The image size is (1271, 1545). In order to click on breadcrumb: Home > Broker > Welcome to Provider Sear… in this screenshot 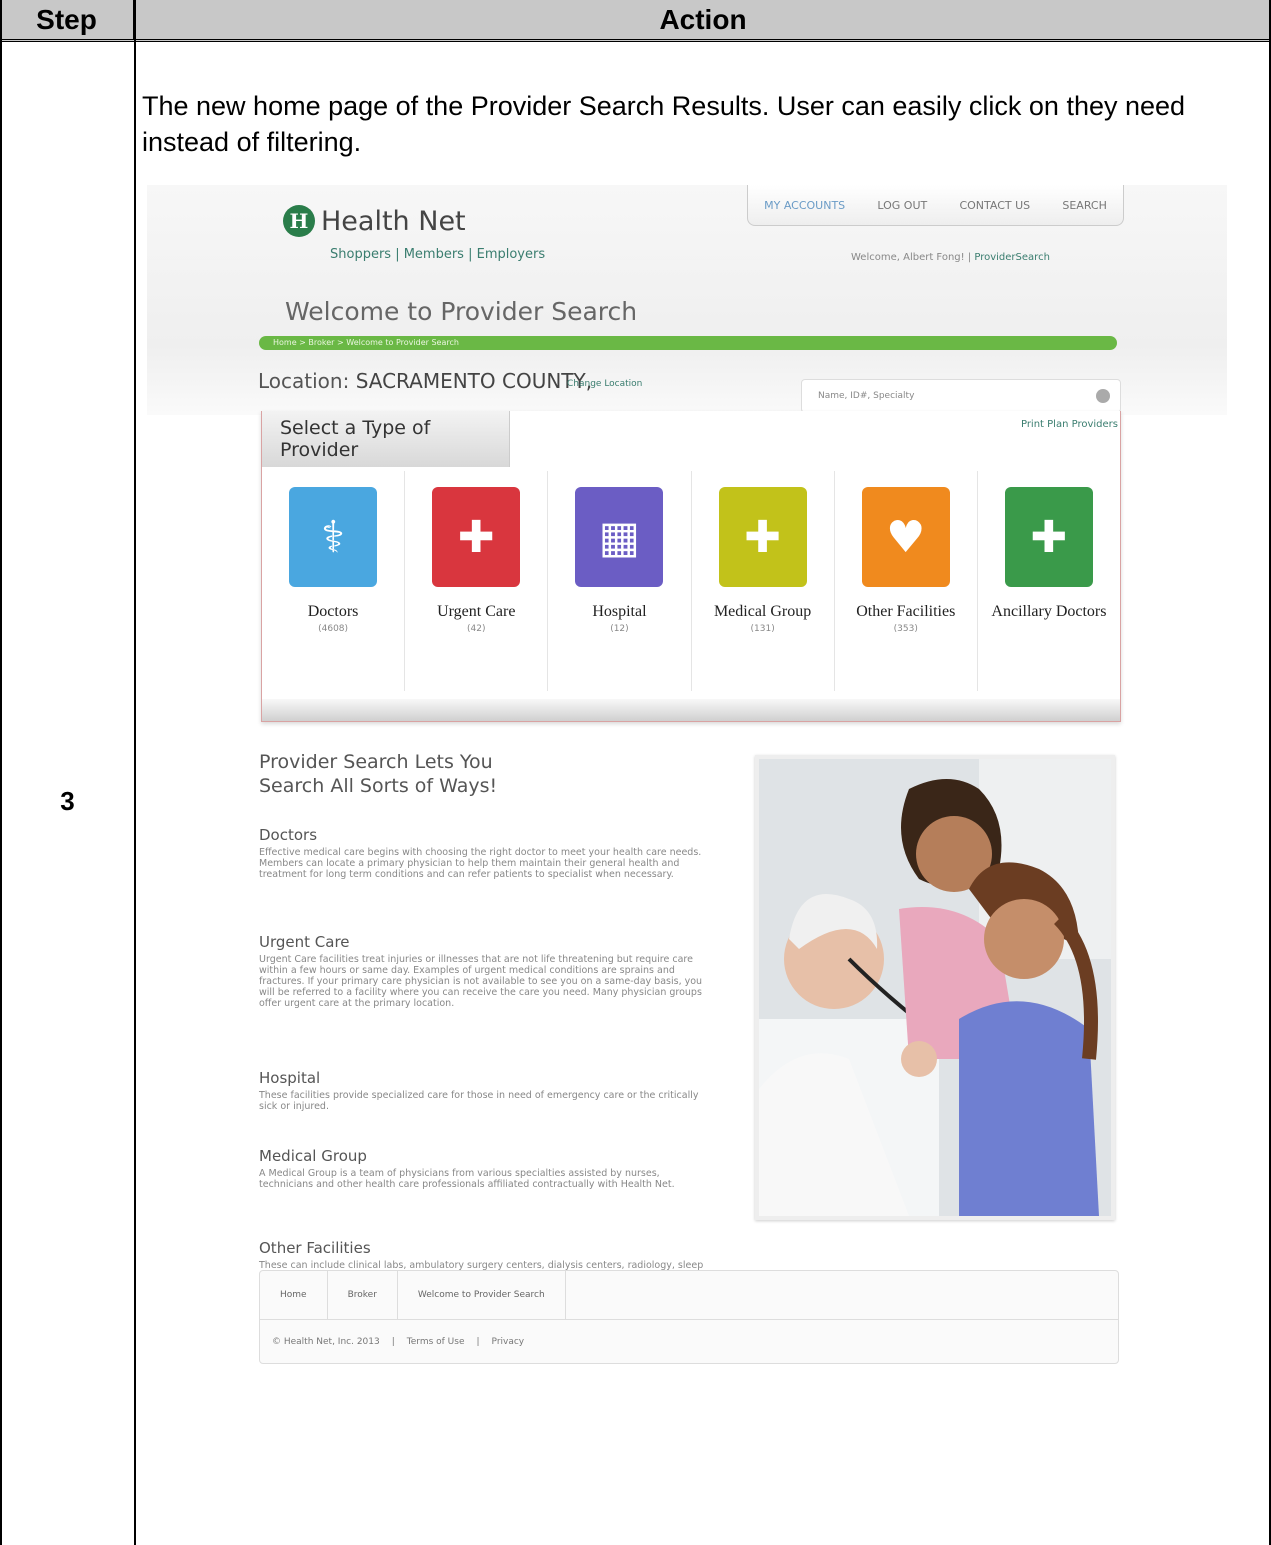, I will do `click(688, 343)`.